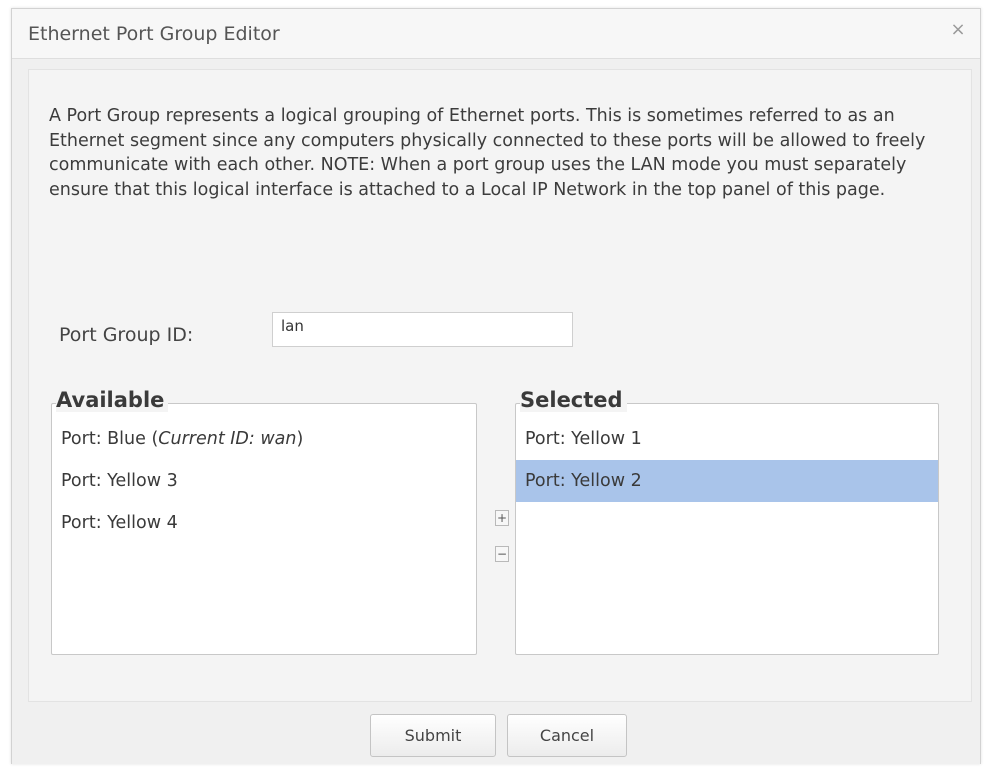 The image size is (990, 770). Describe the element at coordinates (227, 439) in the screenshot. I see `current-id-note: Current ID: wan` at that location.